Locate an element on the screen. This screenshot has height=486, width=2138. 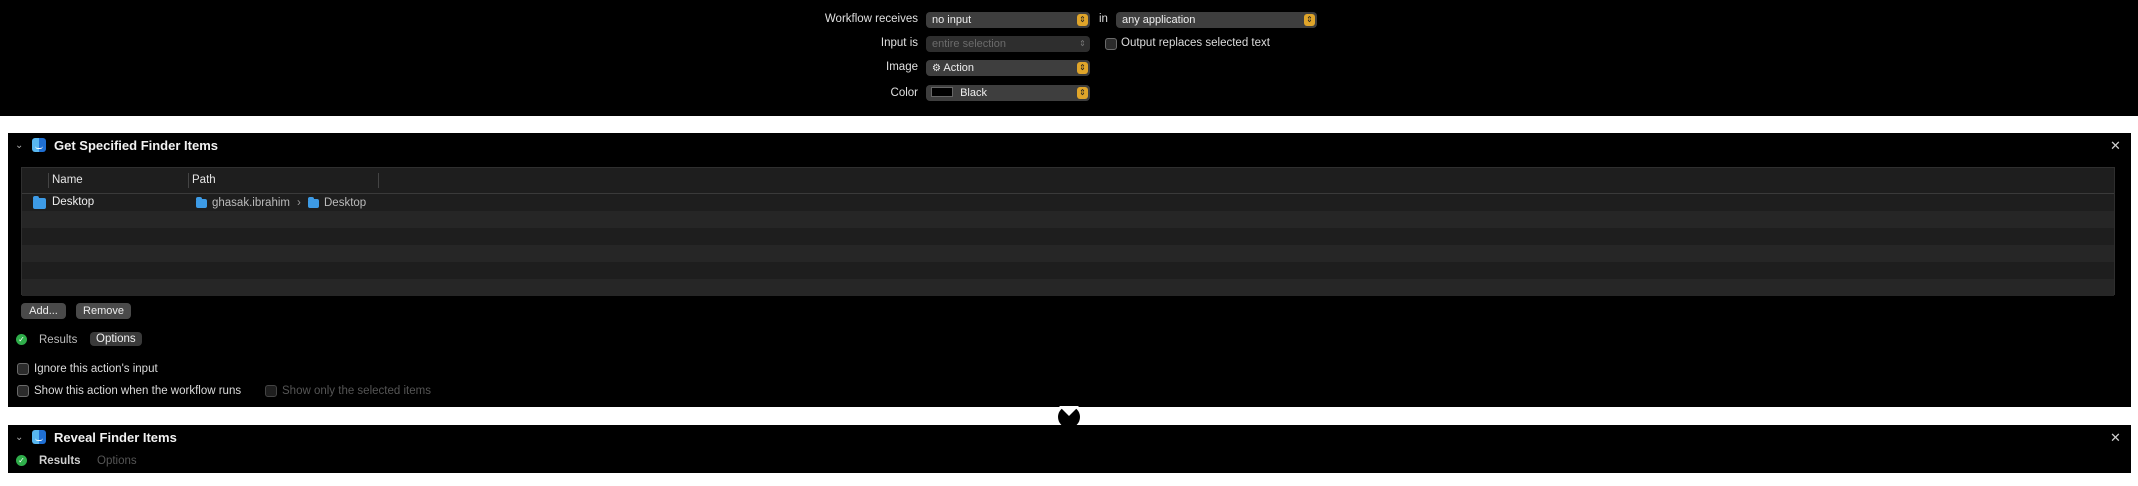
path-segment: Desktop is located at coordinates (345, 203).